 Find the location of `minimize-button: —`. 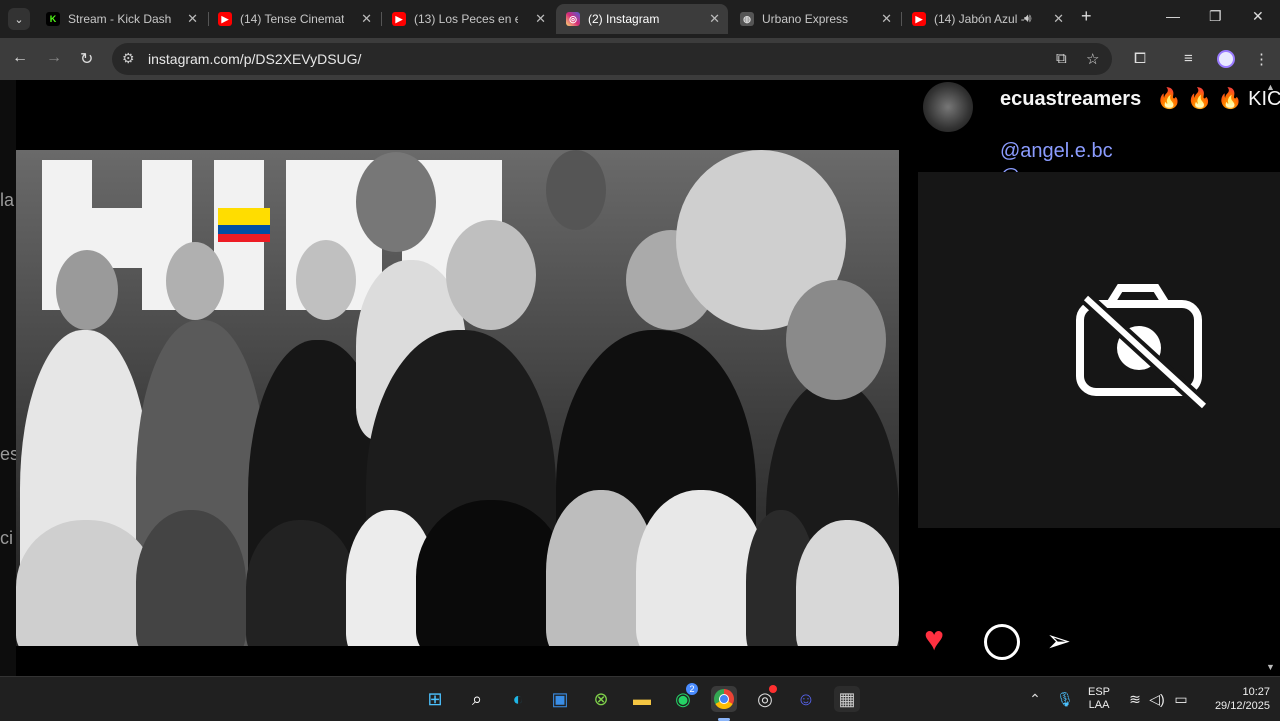

minimize-button: — is located at coordinates (1173, 16).